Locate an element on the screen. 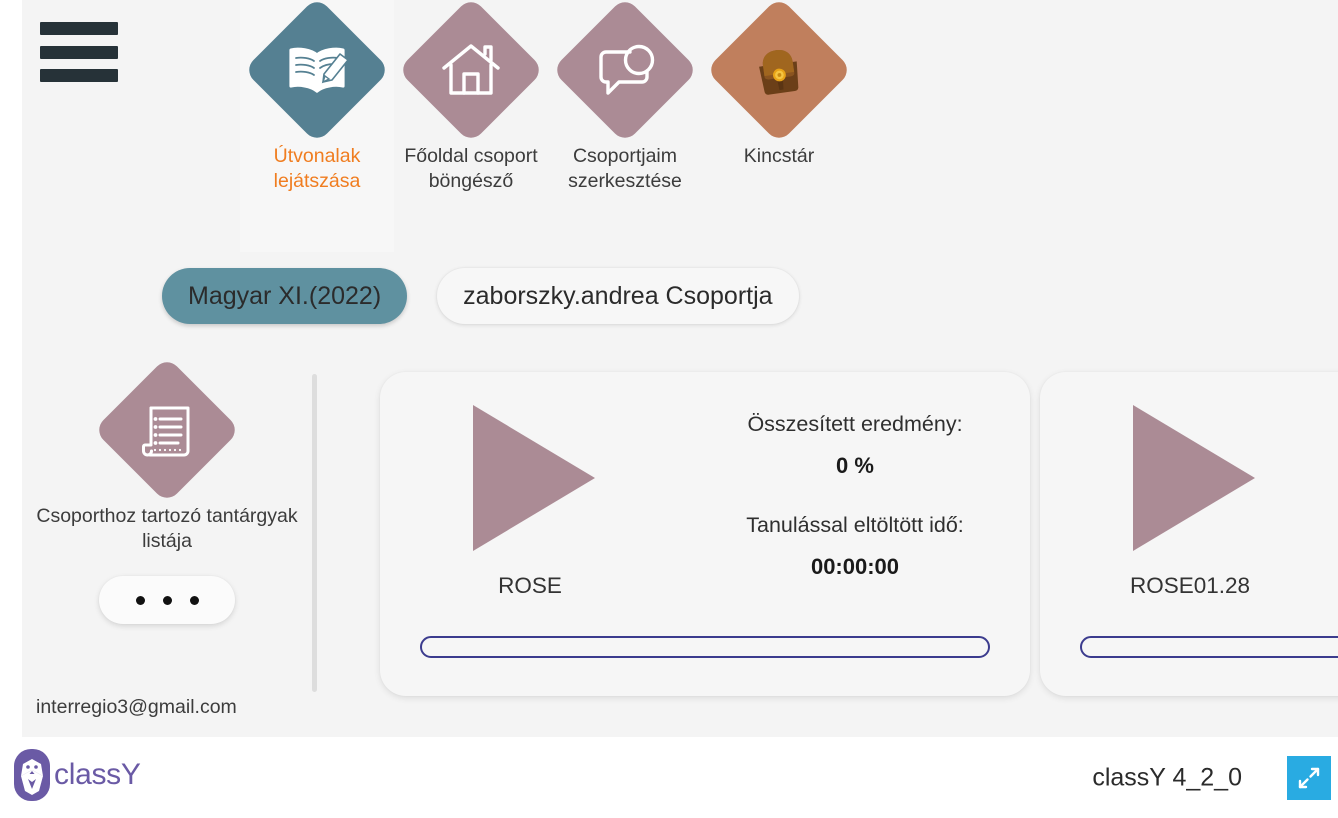 This screenshot has height=818, width=1338. course-play-column: ROSE is located at coordinates (530, 499).